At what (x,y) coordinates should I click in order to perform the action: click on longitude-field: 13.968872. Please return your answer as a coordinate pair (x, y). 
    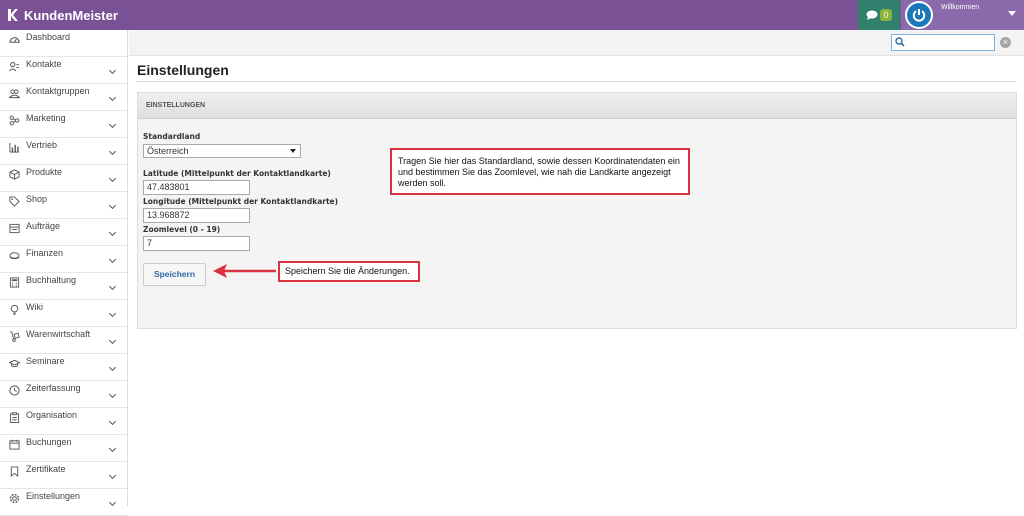
    Looking at the image, I should click on (196, 215).